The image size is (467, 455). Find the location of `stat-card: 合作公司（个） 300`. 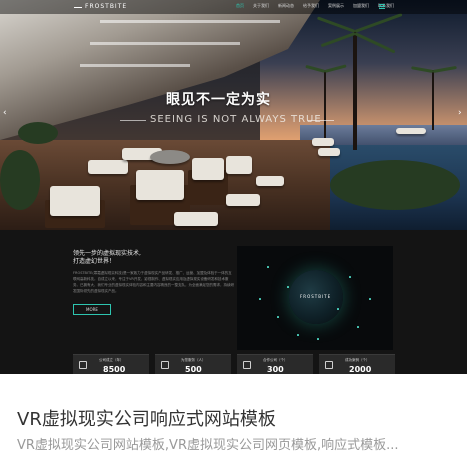

stat-card: 合作公司（个） 300 is located at coordinates (275, 364).